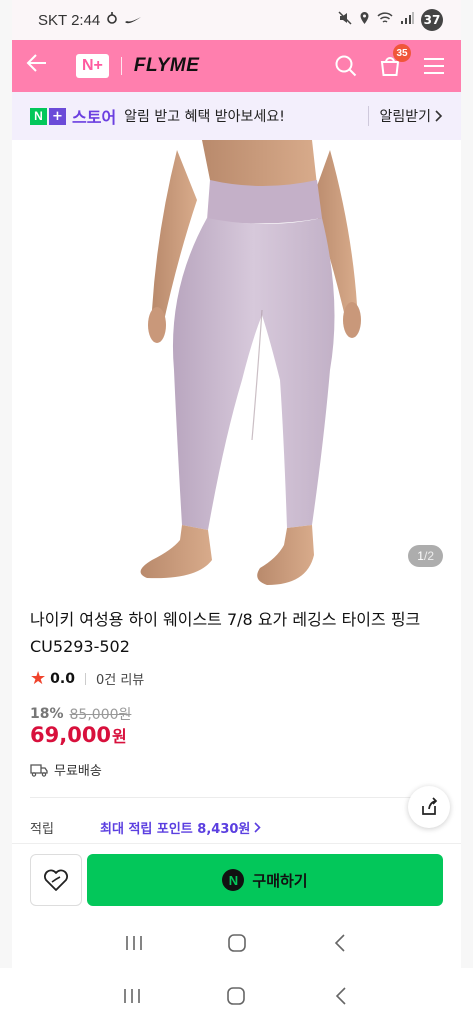 The image size is (473, 1024). I want to click on share-button, so click(429, 807).